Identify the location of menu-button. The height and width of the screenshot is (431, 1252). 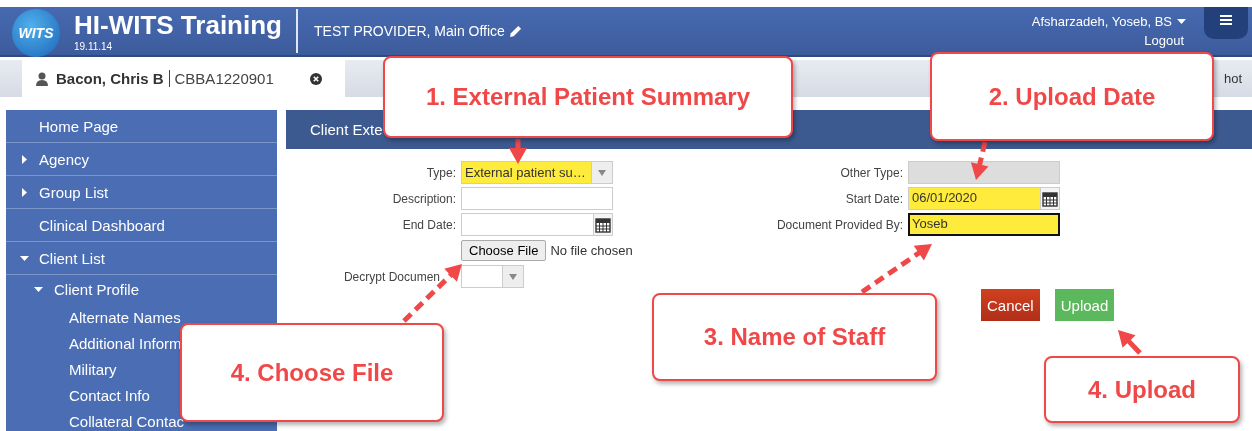
(1226, 23).